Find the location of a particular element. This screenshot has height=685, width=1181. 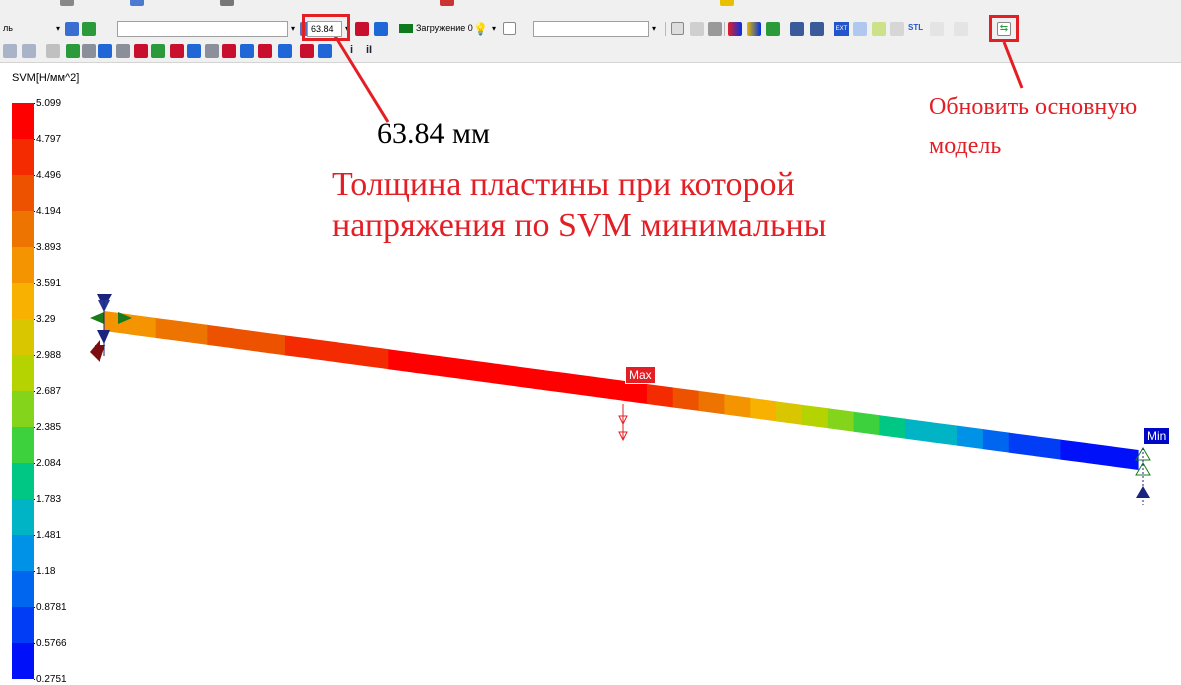

min-tag: Min is located at coordinates (1157, 436).